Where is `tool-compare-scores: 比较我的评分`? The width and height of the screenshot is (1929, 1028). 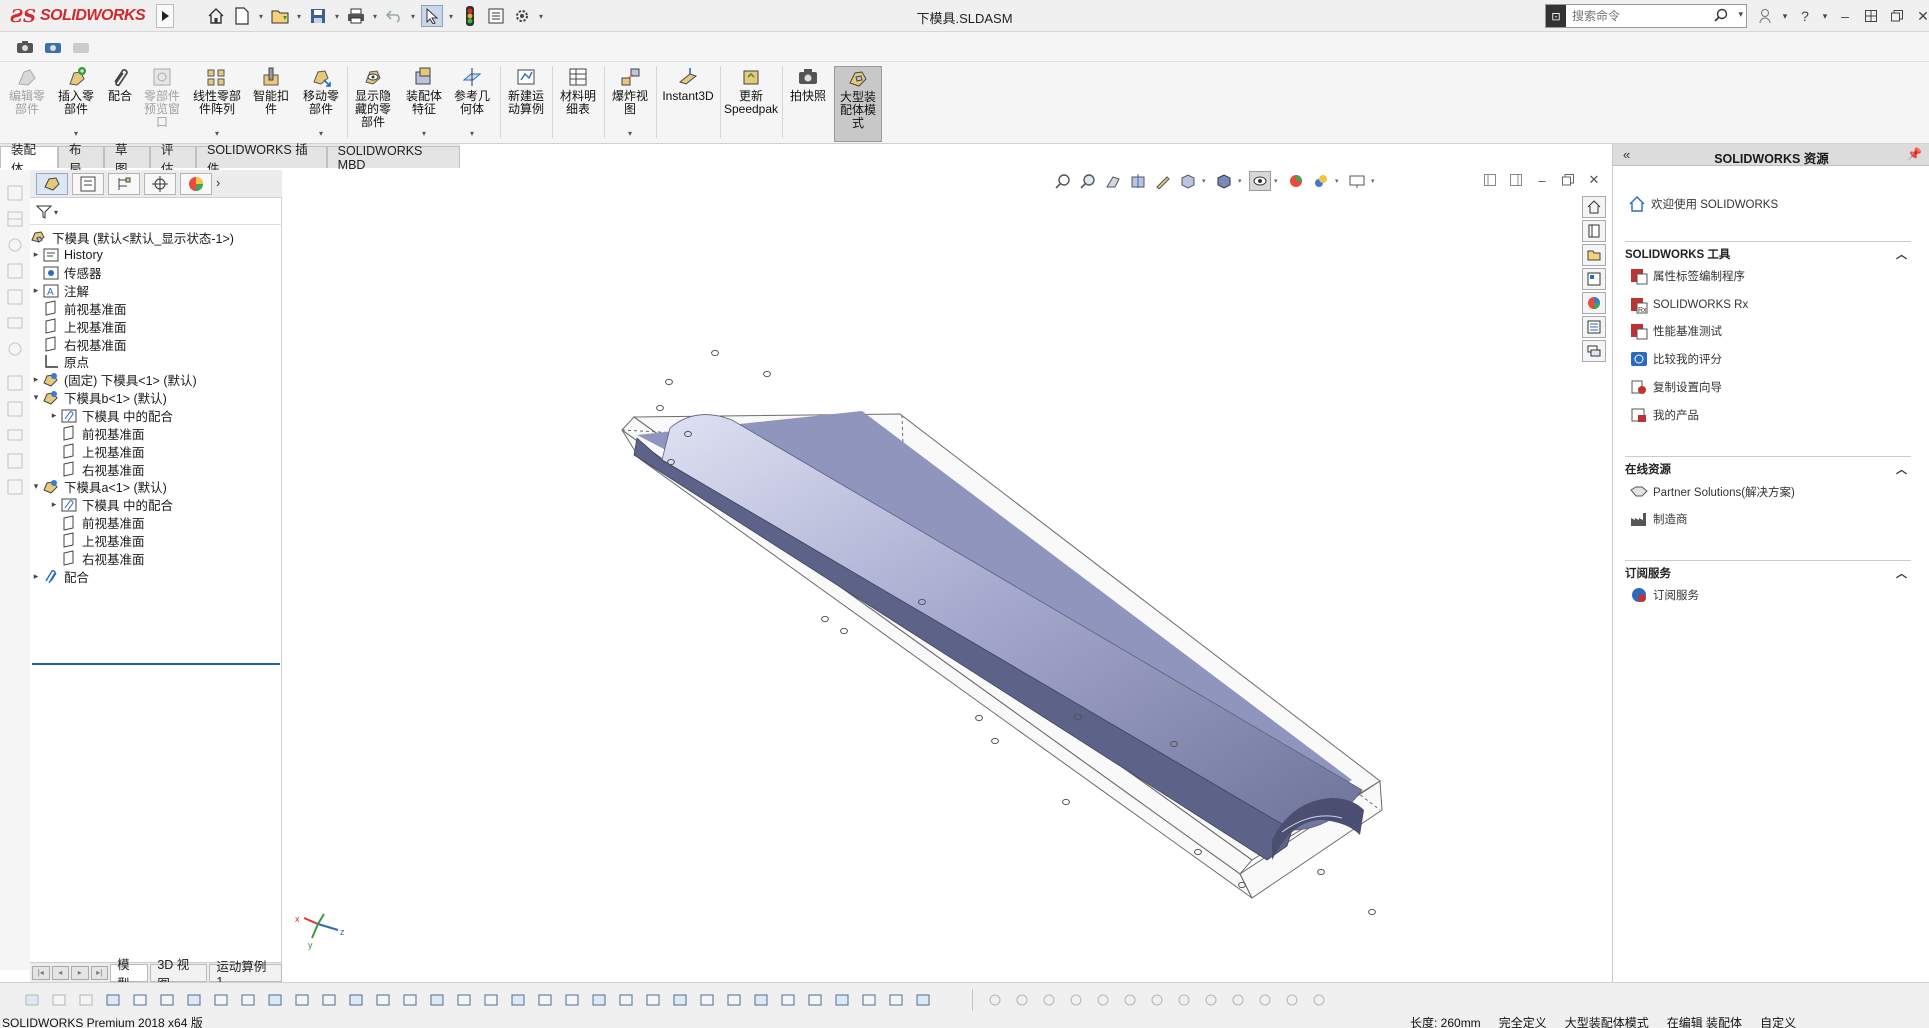 tool-compare-scores: 比较我的评分 is located at coordinates (1675, 359).